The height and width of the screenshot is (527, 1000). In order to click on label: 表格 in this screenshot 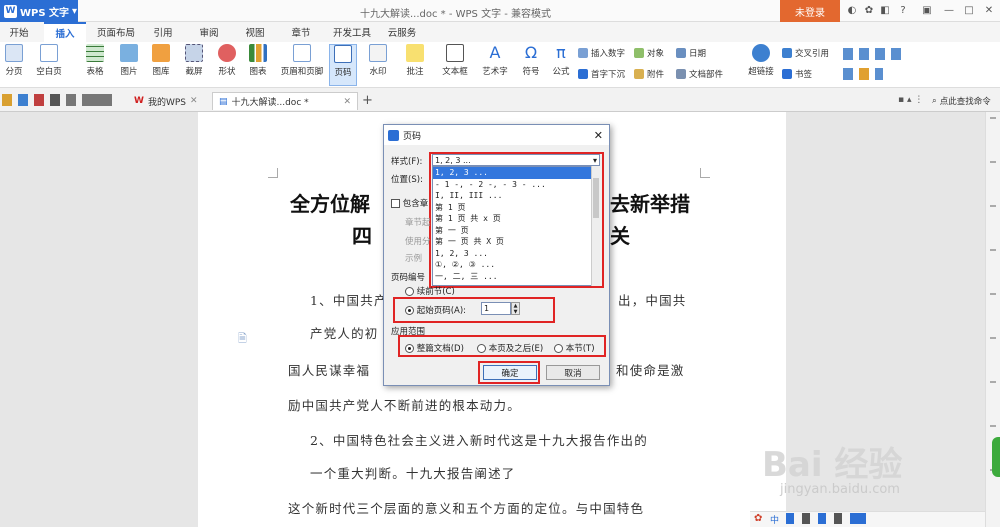, I will do `click(95, 72)`.